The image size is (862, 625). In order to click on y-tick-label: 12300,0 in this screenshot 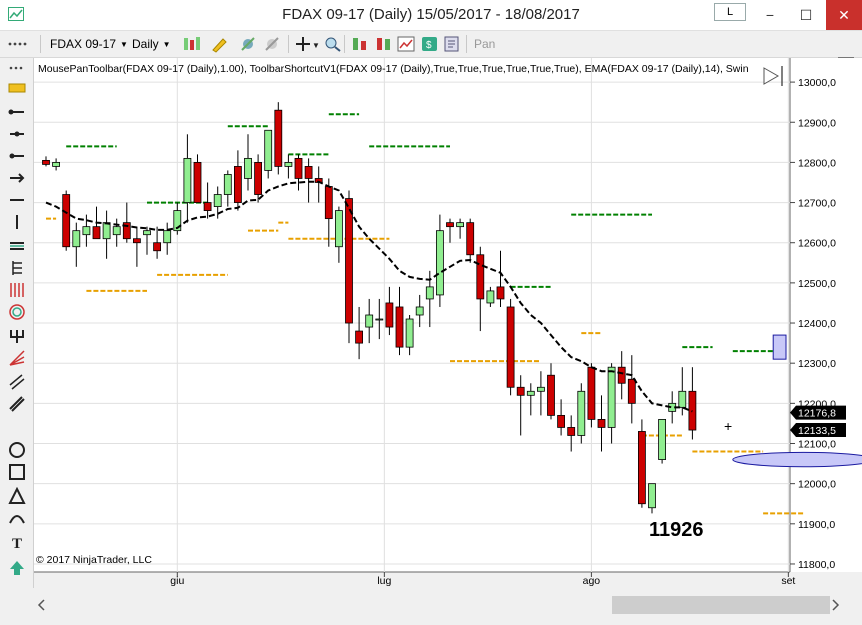, I will do `click(817, 364)`.